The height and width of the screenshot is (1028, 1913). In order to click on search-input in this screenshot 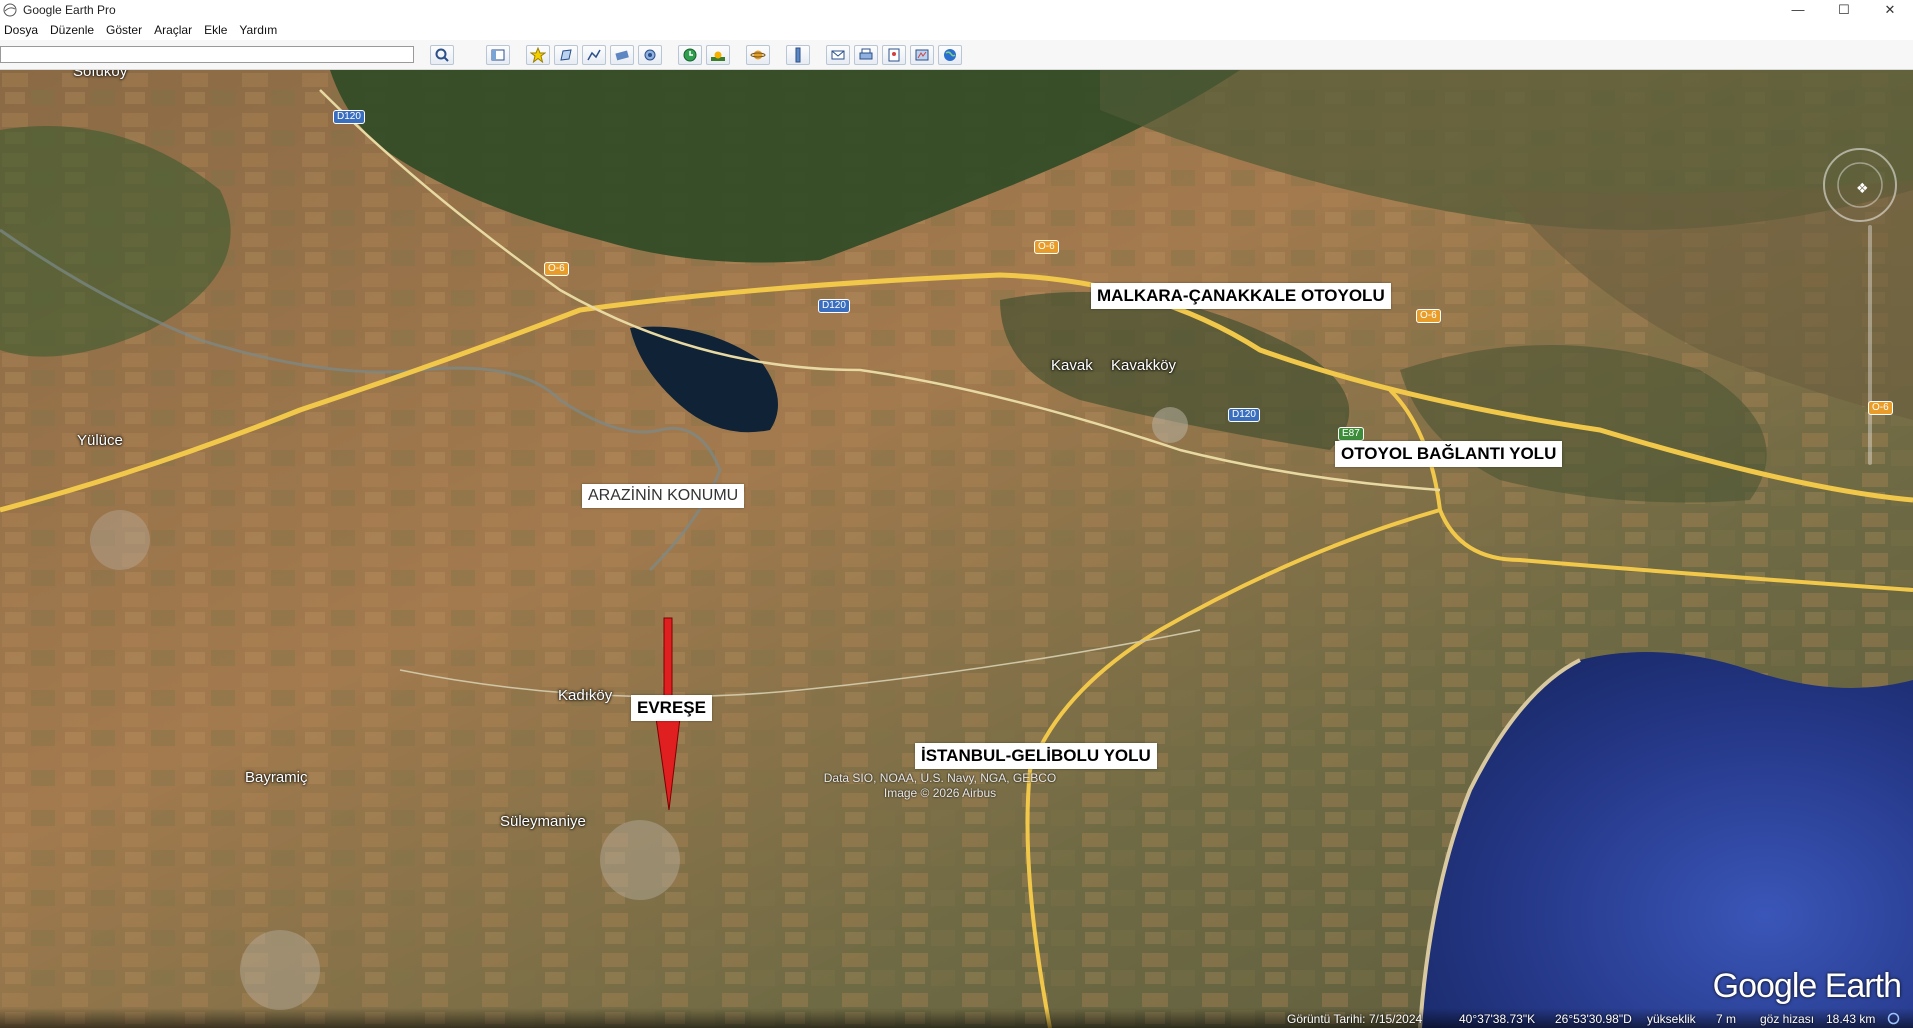, I will do `click(207, 54)`.